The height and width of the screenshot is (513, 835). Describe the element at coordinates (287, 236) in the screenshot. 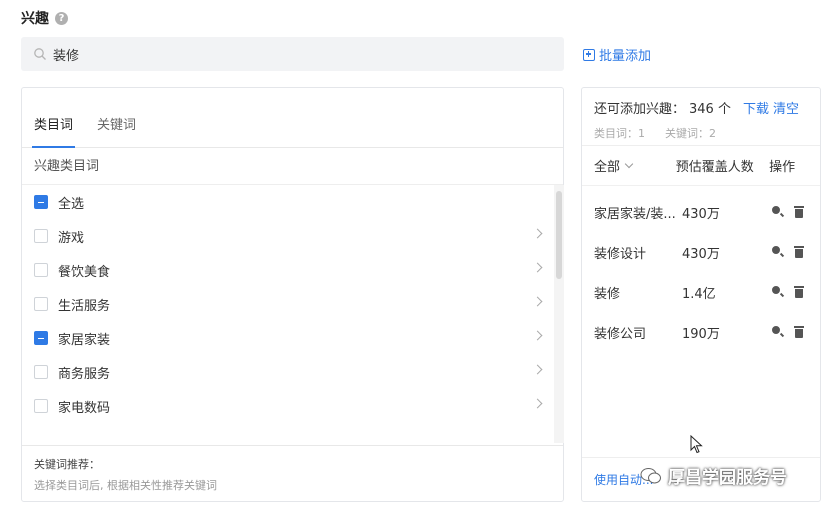

I see `category-item-games: 游戏` at that location.